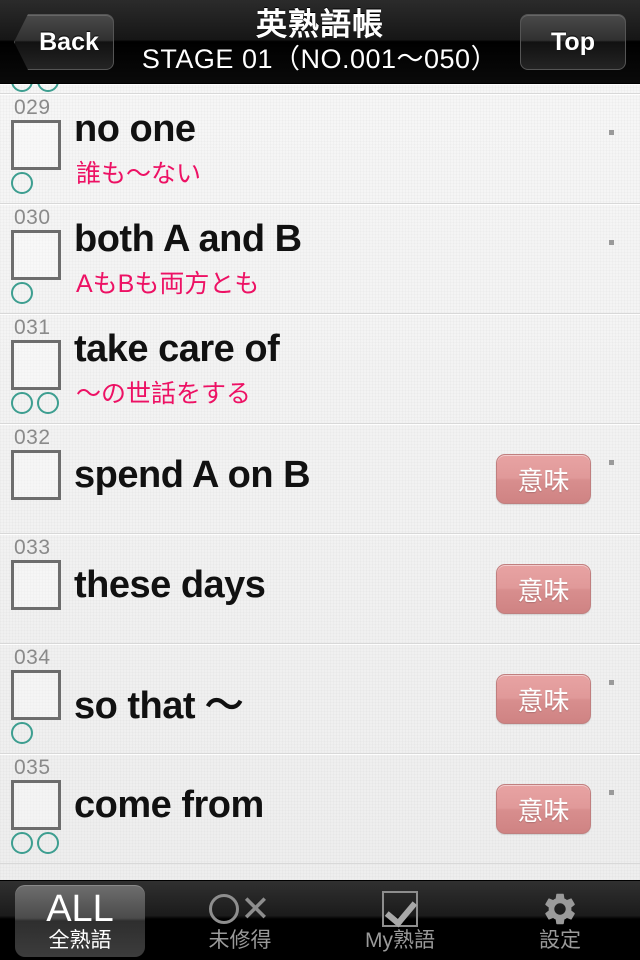 This screenshot has width=640, height=960. What do you see at coordinates (320, 59) in the screenshot?
I see `stage-subtitle: STAGE 01（NO.001〜050）` at bounding box center [320, 59].